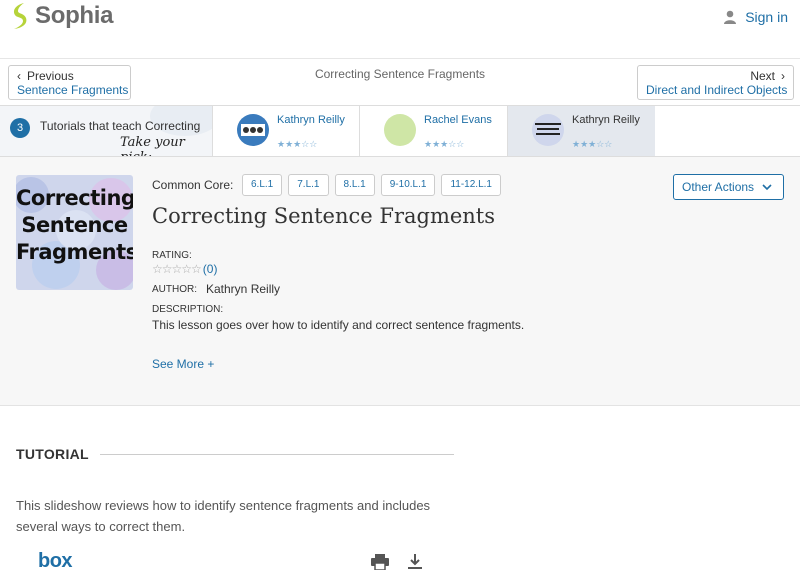  What do you see at coordinates (193, 185) in the screenshot?
I see `common-core-label: Common Core:` at bounding box center [193, 185].